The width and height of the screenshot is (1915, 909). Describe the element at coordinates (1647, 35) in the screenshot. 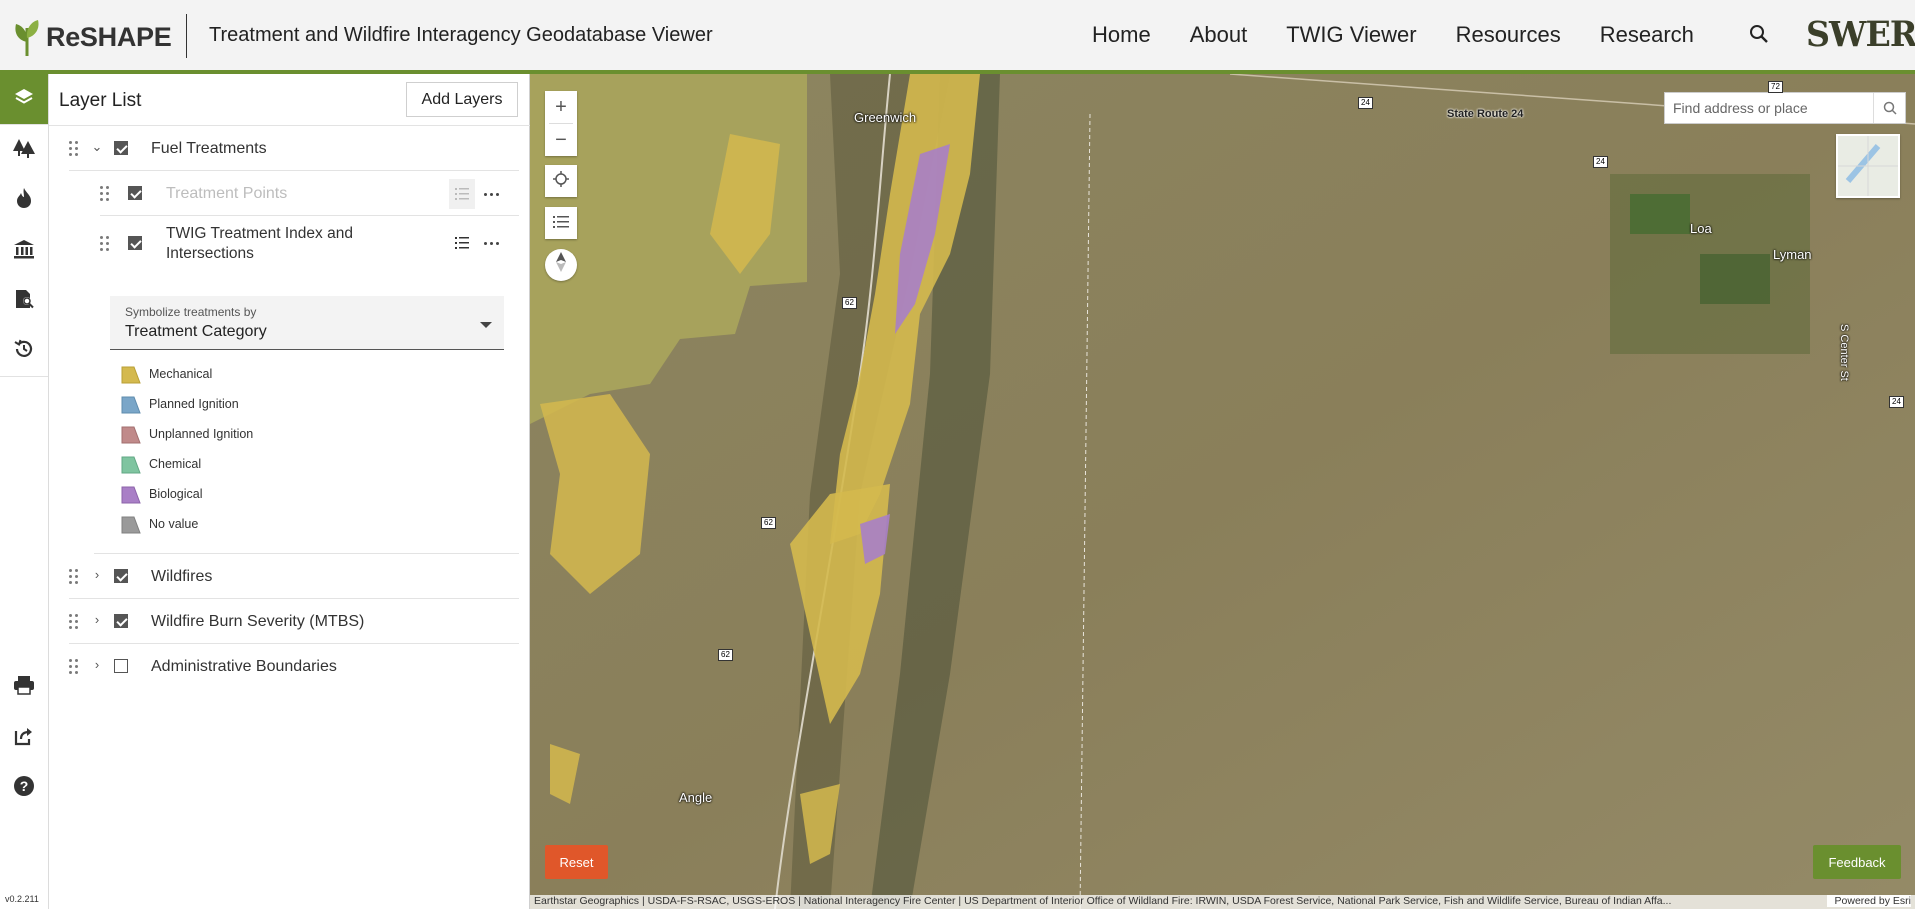

I see `nav-research: Research` at that location.